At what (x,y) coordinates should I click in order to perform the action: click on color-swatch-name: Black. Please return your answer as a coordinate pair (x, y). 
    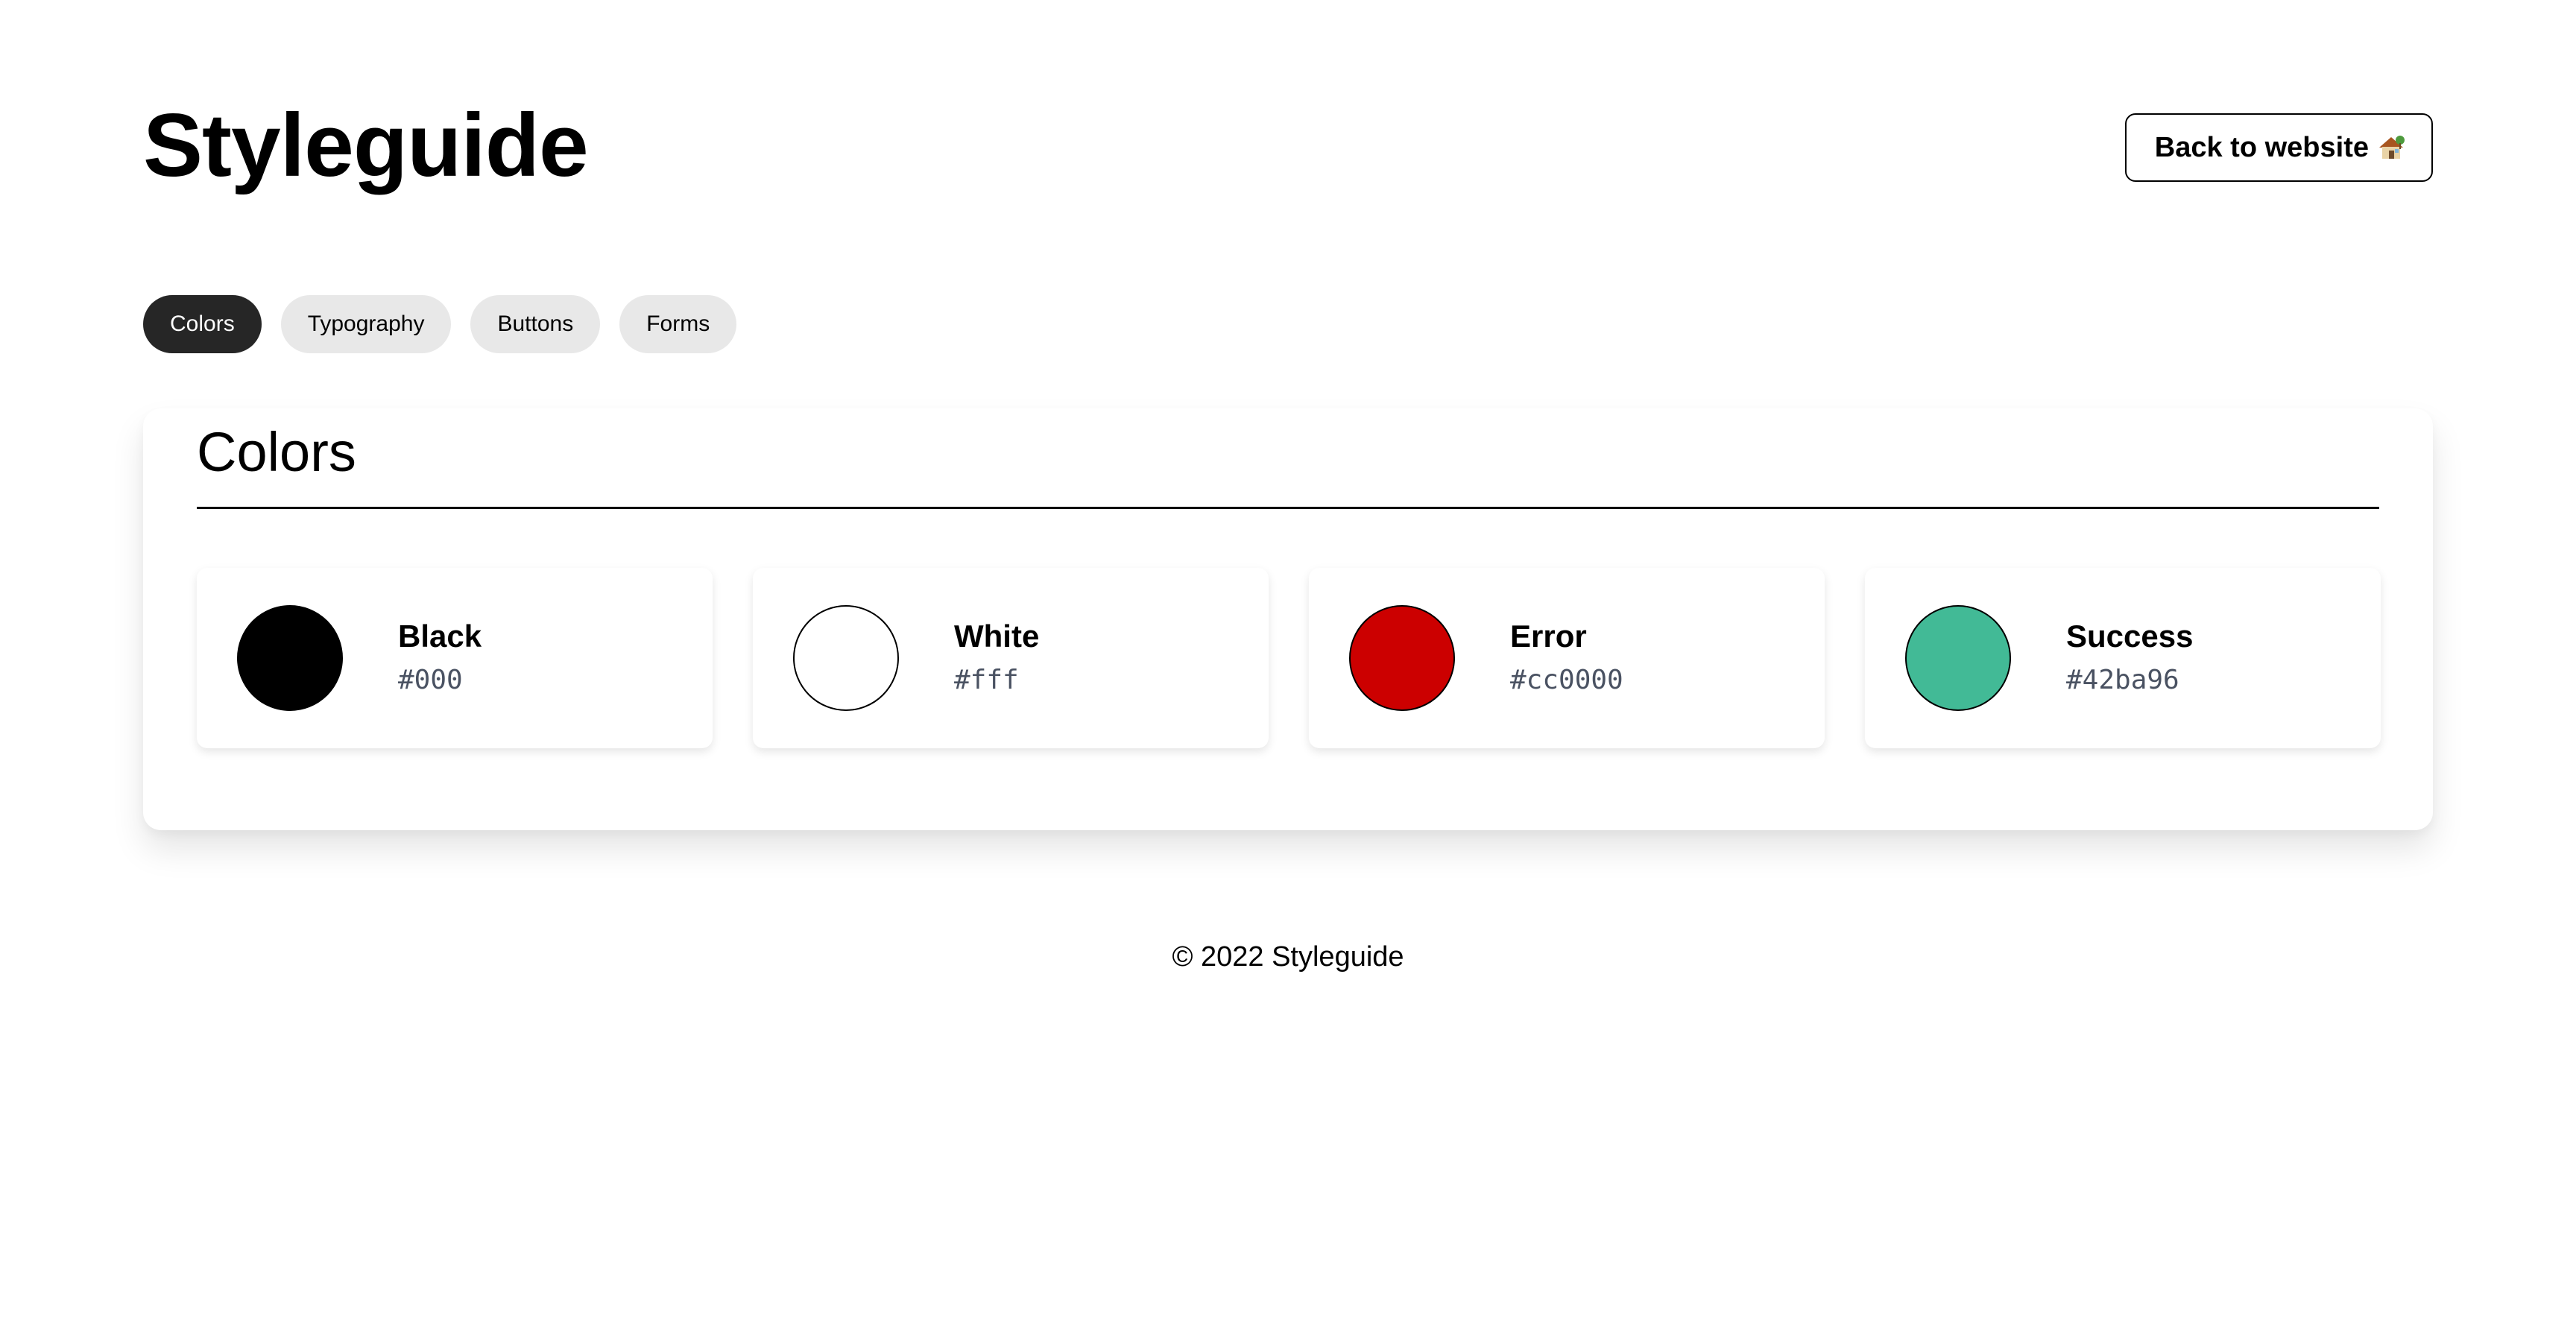
    Looking at the image, I should click on (440, 636).